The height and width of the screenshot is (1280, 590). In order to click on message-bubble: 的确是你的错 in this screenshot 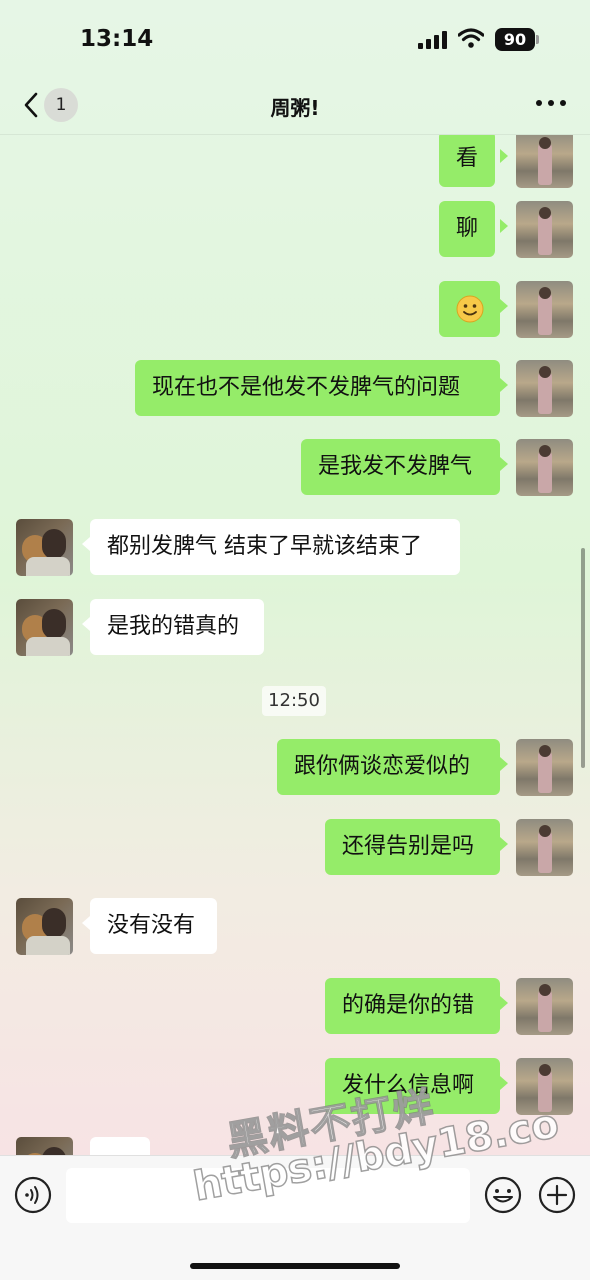, I will do `click(412, 1006)`.